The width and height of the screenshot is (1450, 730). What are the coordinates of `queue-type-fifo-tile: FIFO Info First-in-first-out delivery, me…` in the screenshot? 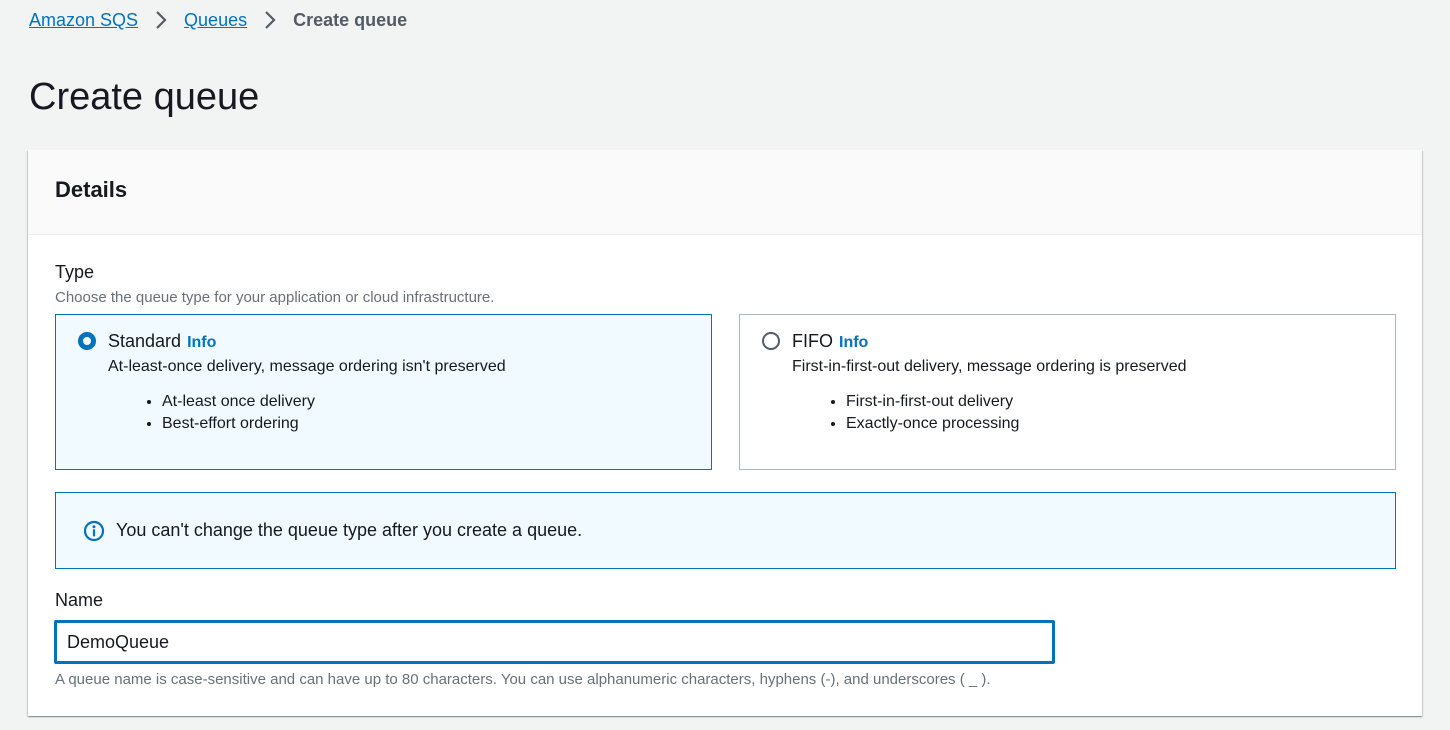 It's located at (1067, 392).